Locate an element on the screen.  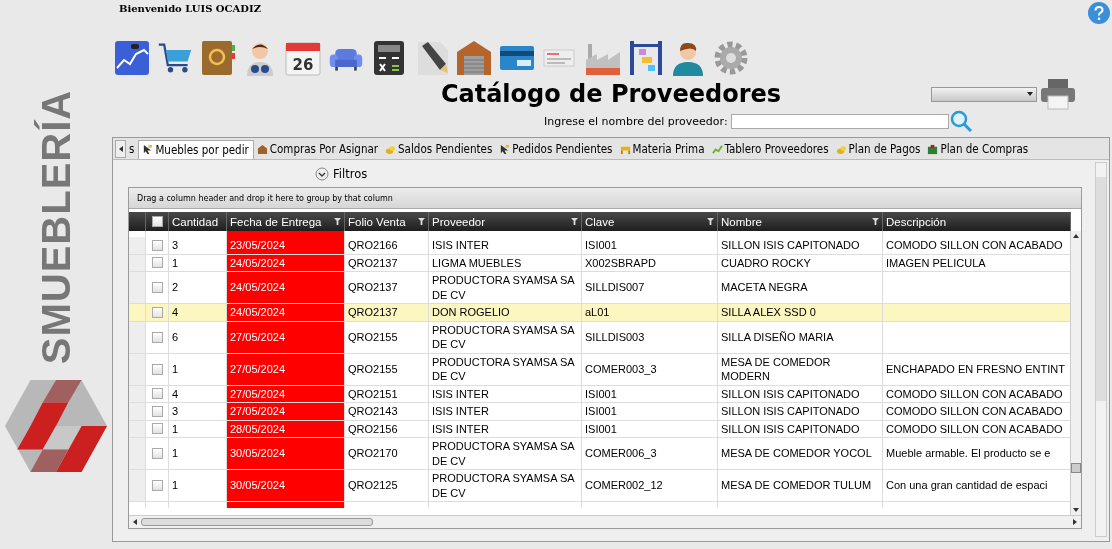
tab: Plan de Pagos is located at coordinates (878, 149).